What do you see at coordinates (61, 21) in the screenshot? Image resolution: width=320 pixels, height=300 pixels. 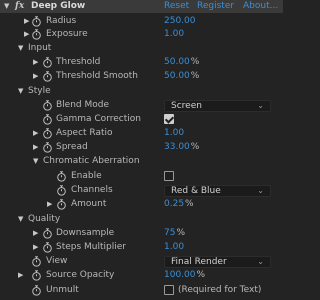 I see `radius-label: Radius` at bounding box center [61, 21].